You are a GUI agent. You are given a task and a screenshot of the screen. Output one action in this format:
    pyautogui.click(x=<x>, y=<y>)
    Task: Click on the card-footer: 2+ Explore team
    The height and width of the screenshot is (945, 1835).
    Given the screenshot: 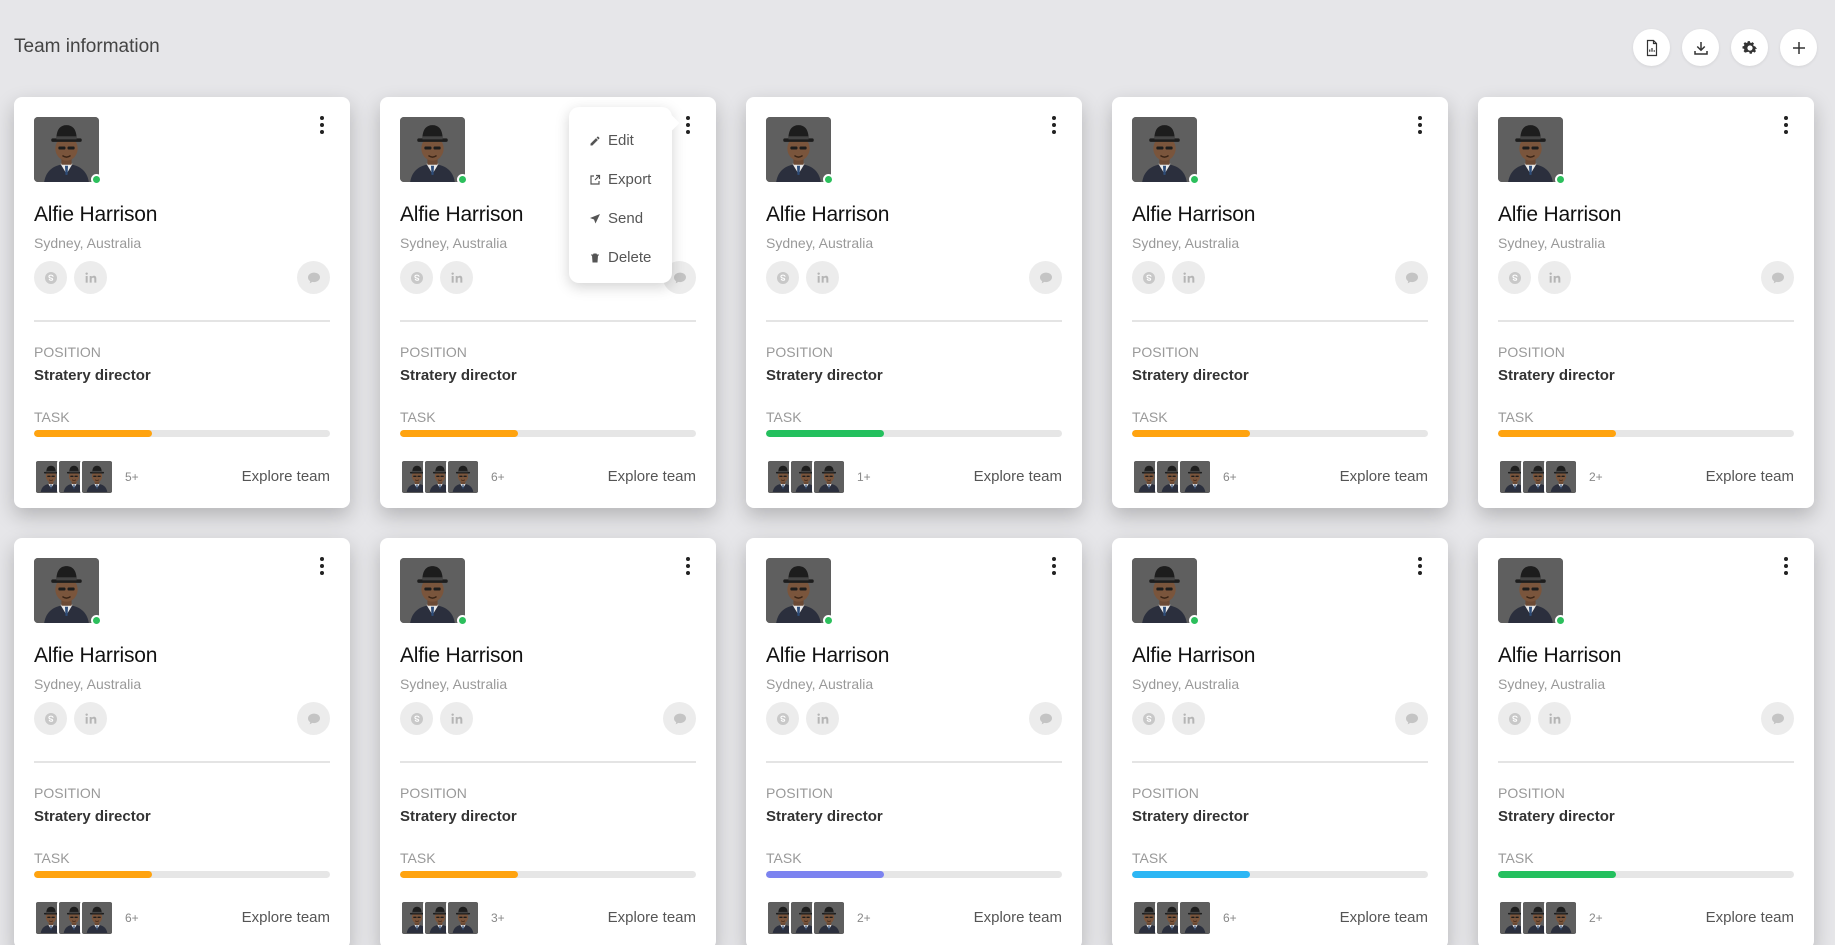 What is the action you would take?
    pyautogui.click(x=1646, y=918)
    